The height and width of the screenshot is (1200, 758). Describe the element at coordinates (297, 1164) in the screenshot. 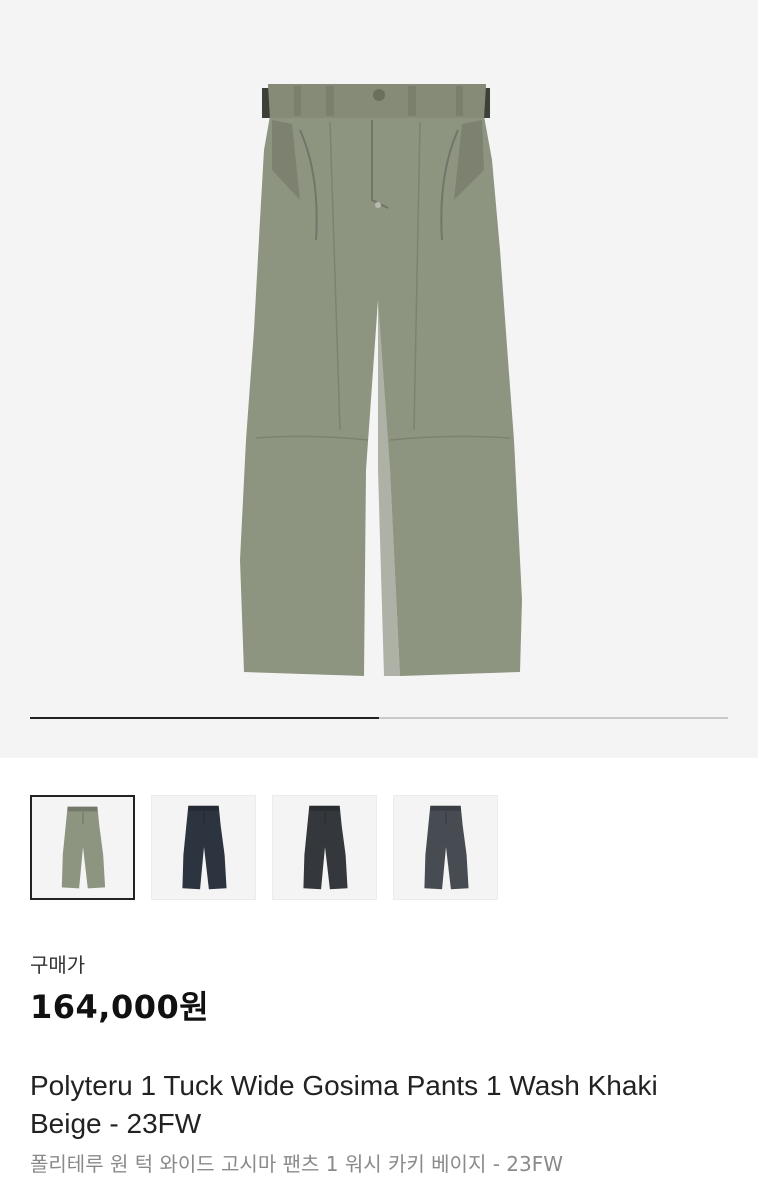

I see `product-title-korean: 폴리테루 원 턱 와이드 고시마 팬츠 1 워시 카키 베이지 - 23FW` at that location.